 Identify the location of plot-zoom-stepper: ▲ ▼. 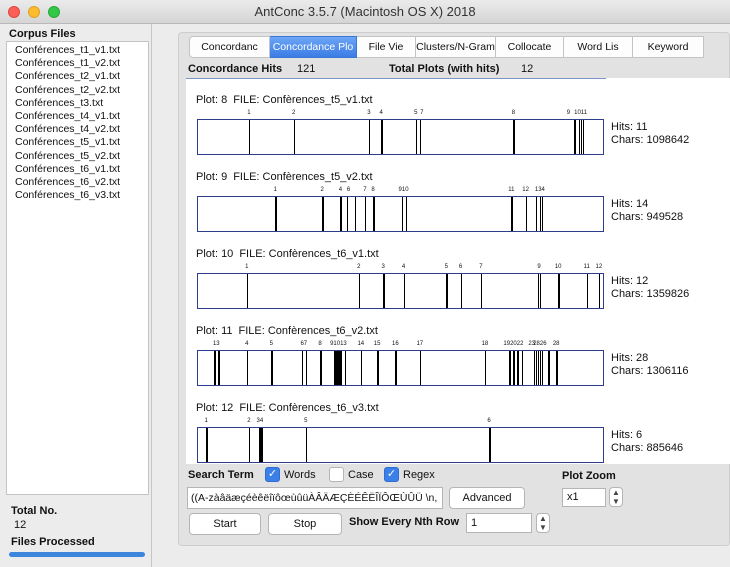
(616, 497).